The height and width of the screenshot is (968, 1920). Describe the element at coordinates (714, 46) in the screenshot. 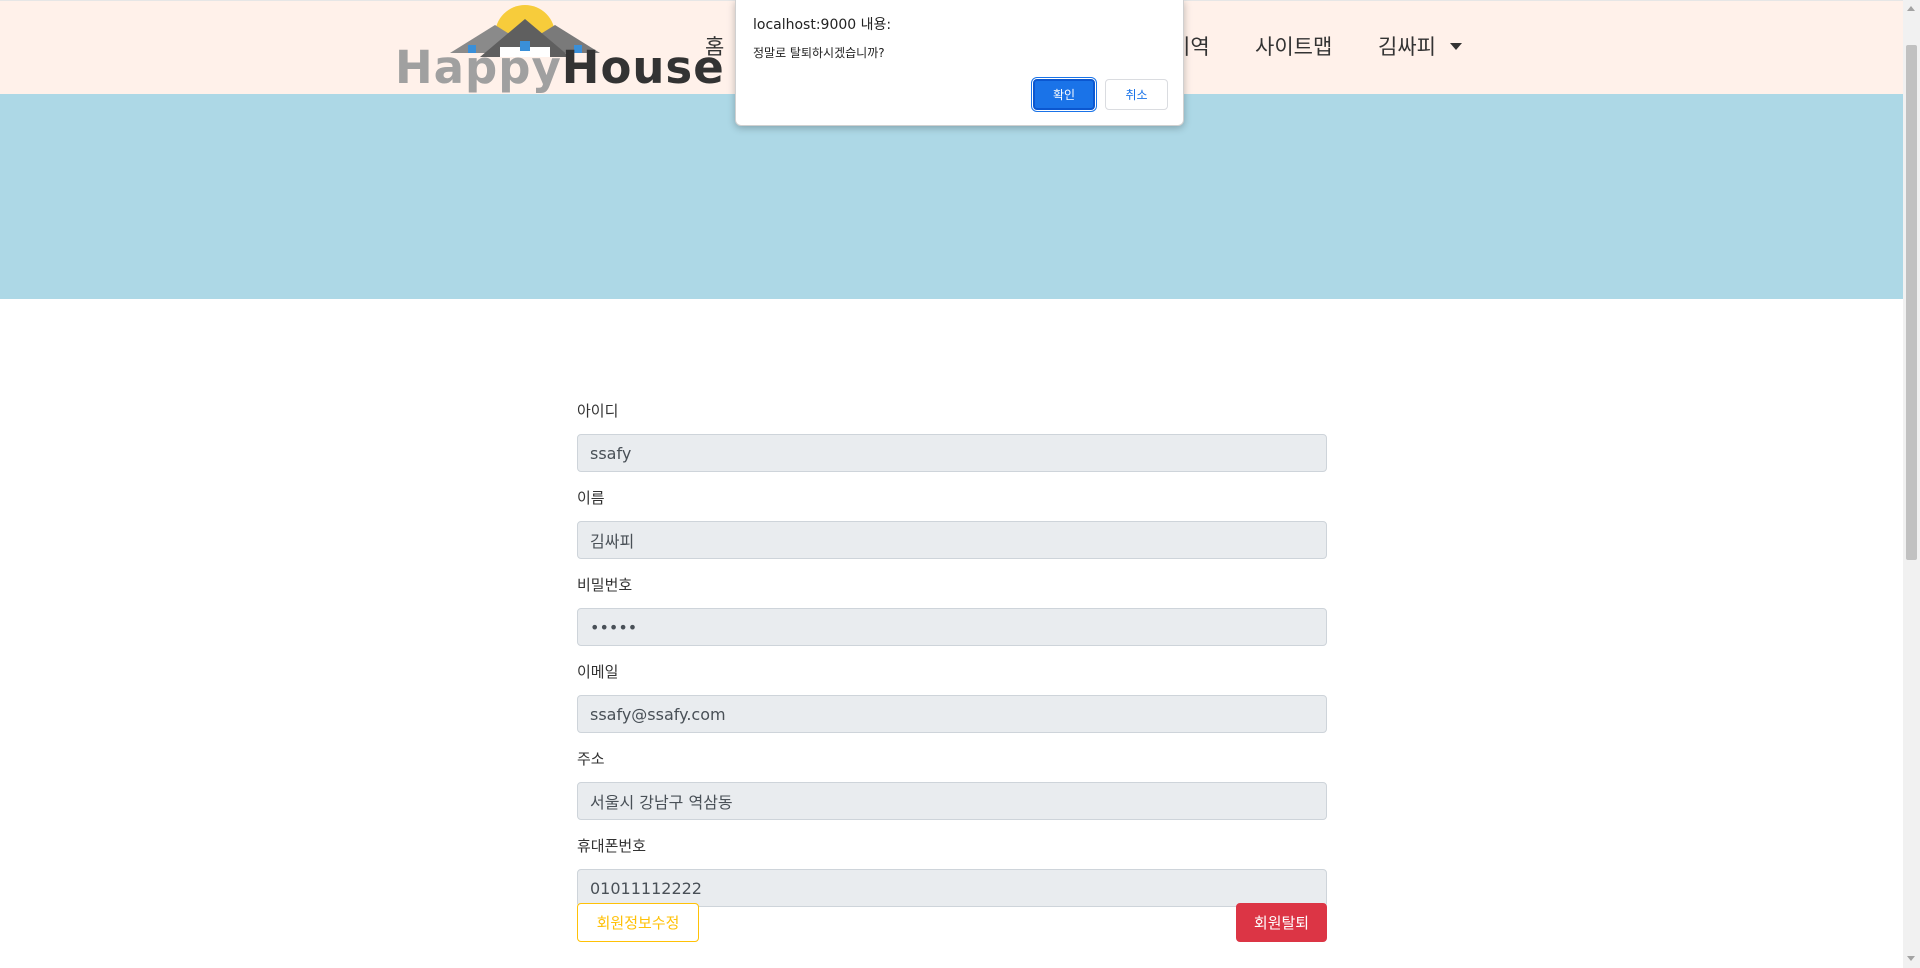

I see `nav-home: 홈` at that location.